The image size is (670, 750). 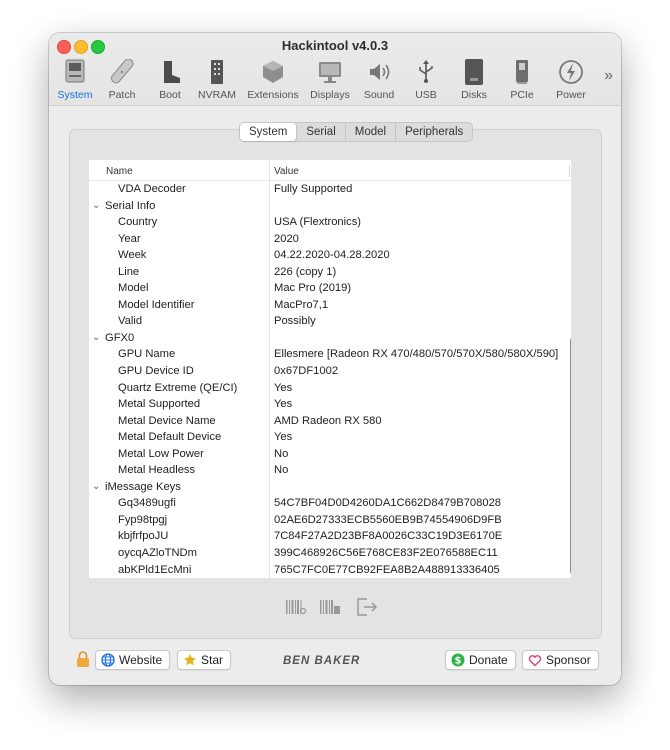 I want to click on row-name: Model Identifier, so click(x=156, y=304).